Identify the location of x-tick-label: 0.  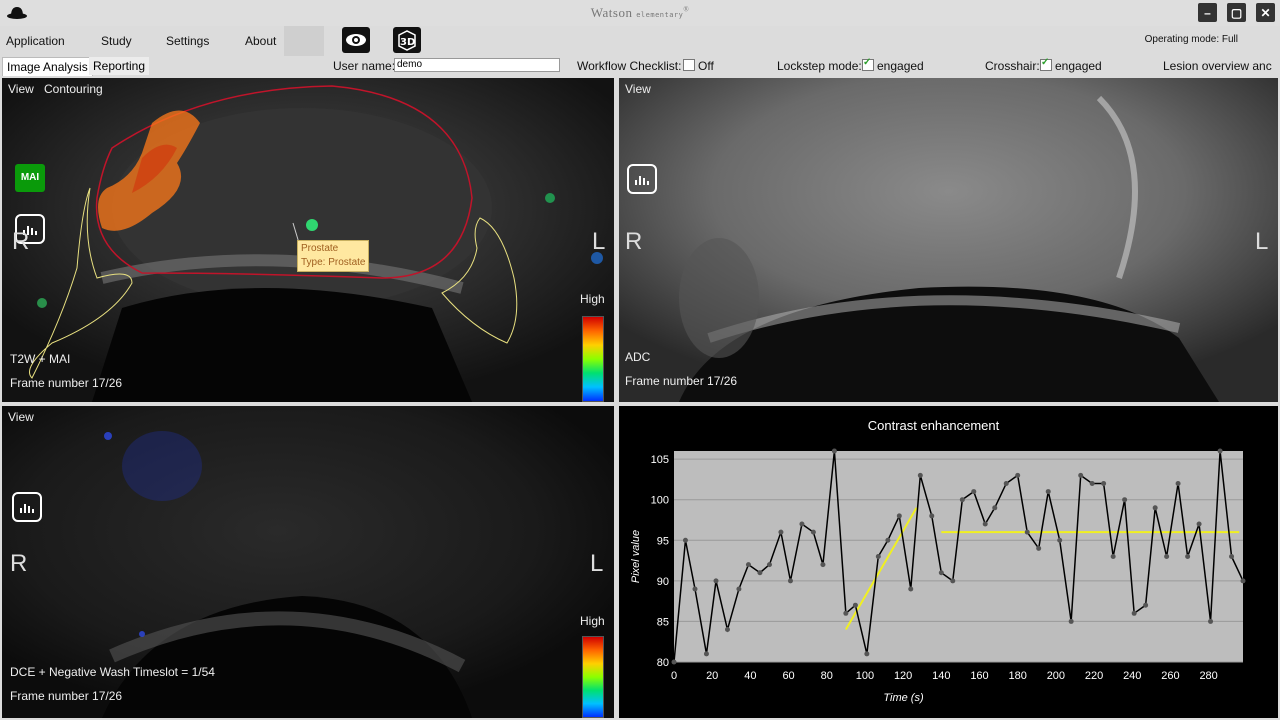
(674, 676).